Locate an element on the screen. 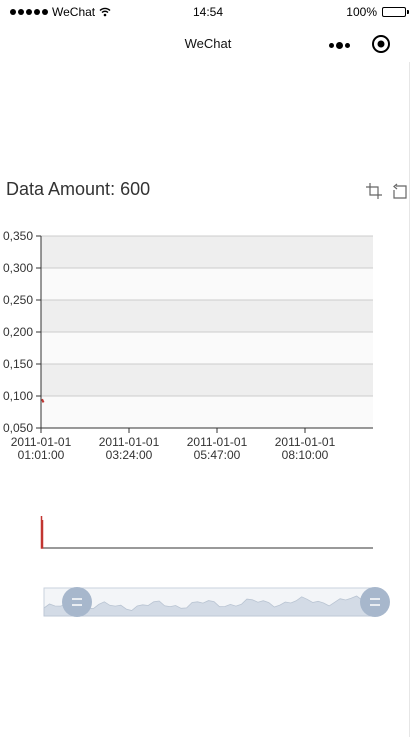  record-target-icon is located at coordinates (381, 44).